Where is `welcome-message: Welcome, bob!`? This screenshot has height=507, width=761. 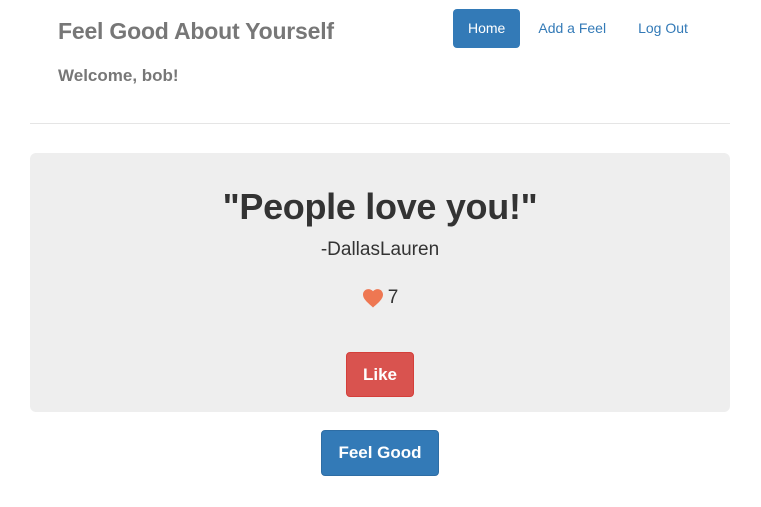 welcome-message: Welcome, bob! is located at coordinates (118, 75).